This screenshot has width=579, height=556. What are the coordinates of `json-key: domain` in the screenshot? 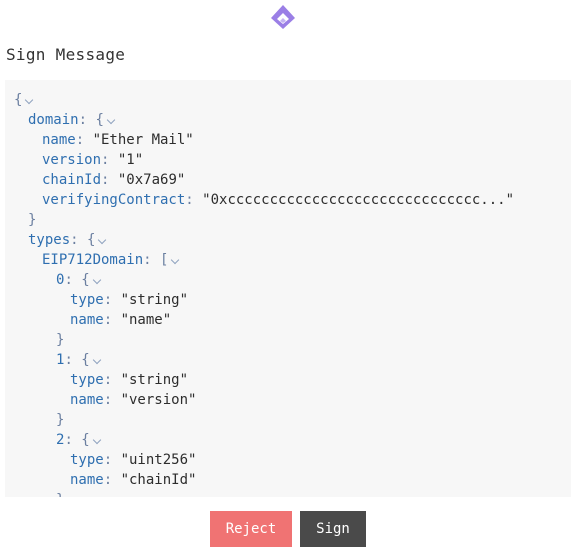 It's located at (53, 120).